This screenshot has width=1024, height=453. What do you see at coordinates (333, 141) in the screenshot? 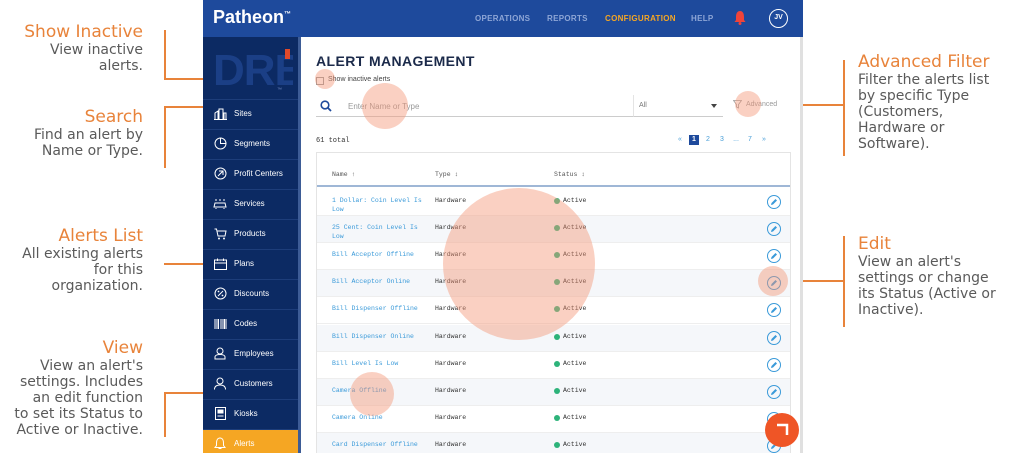
I see `total-count: 61 total` at bounding box center [333, 141].